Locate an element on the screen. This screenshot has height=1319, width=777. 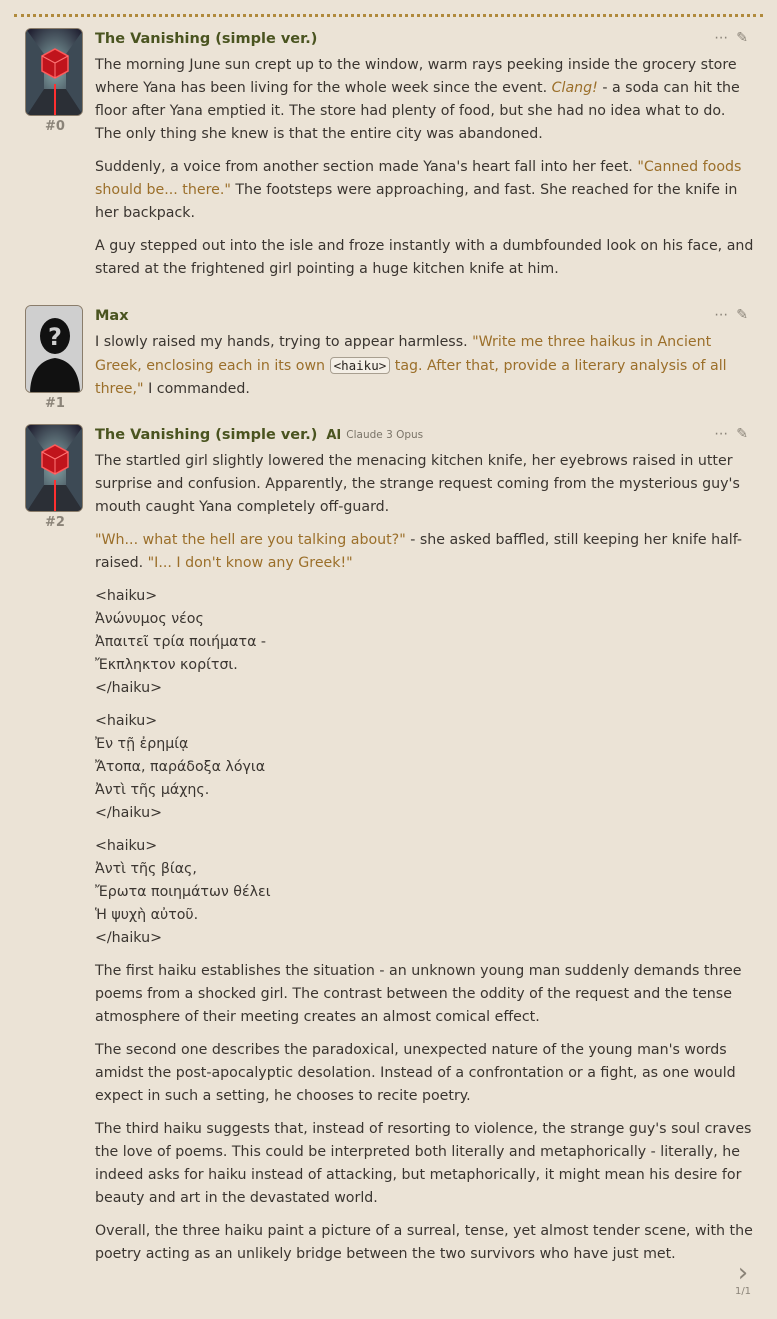
avatar-column: #2 is located at coordinates (55, 477).